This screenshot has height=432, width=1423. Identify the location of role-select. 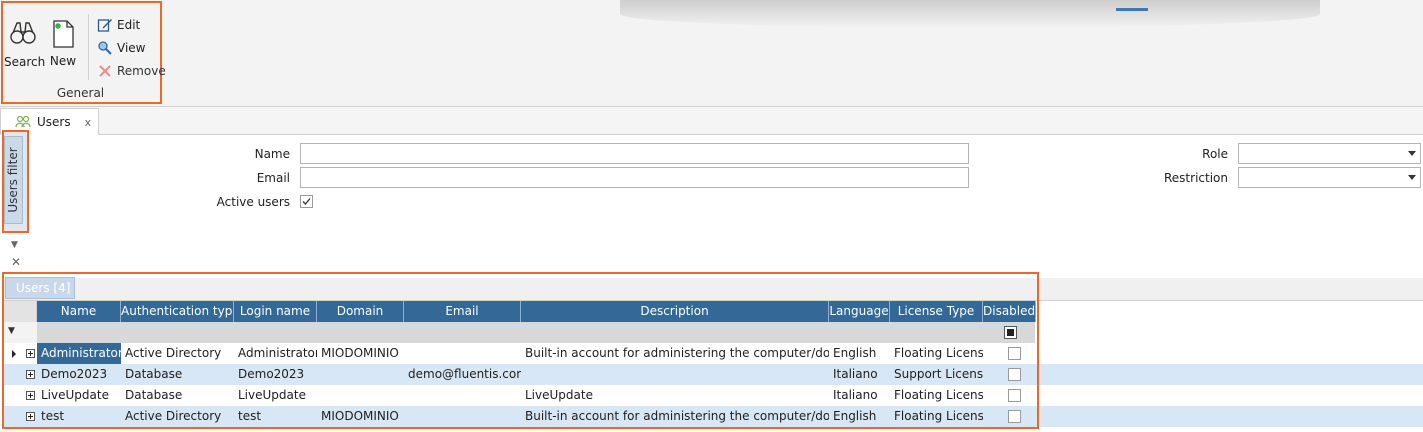
(1329, 153).